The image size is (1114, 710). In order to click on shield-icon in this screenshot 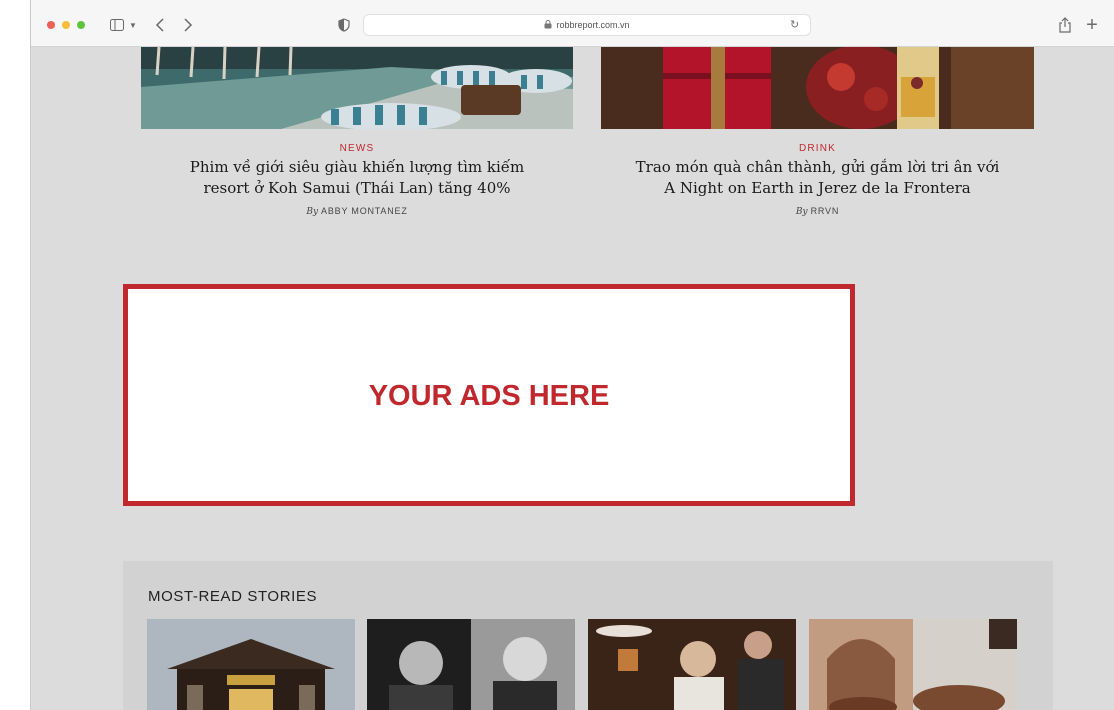, I will do `click(344, 25)`.